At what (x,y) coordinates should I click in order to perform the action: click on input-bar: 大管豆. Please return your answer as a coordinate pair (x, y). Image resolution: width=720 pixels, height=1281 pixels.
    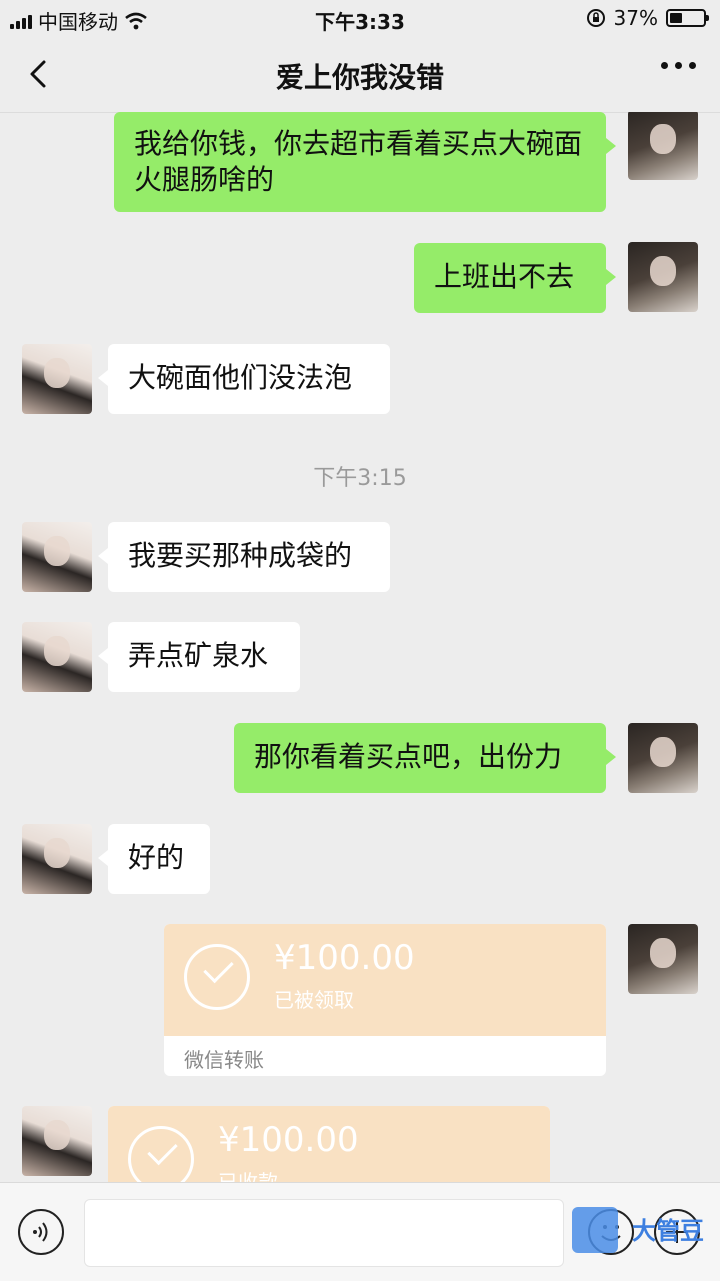
    Looking at the image, I should click on (360, 1231).